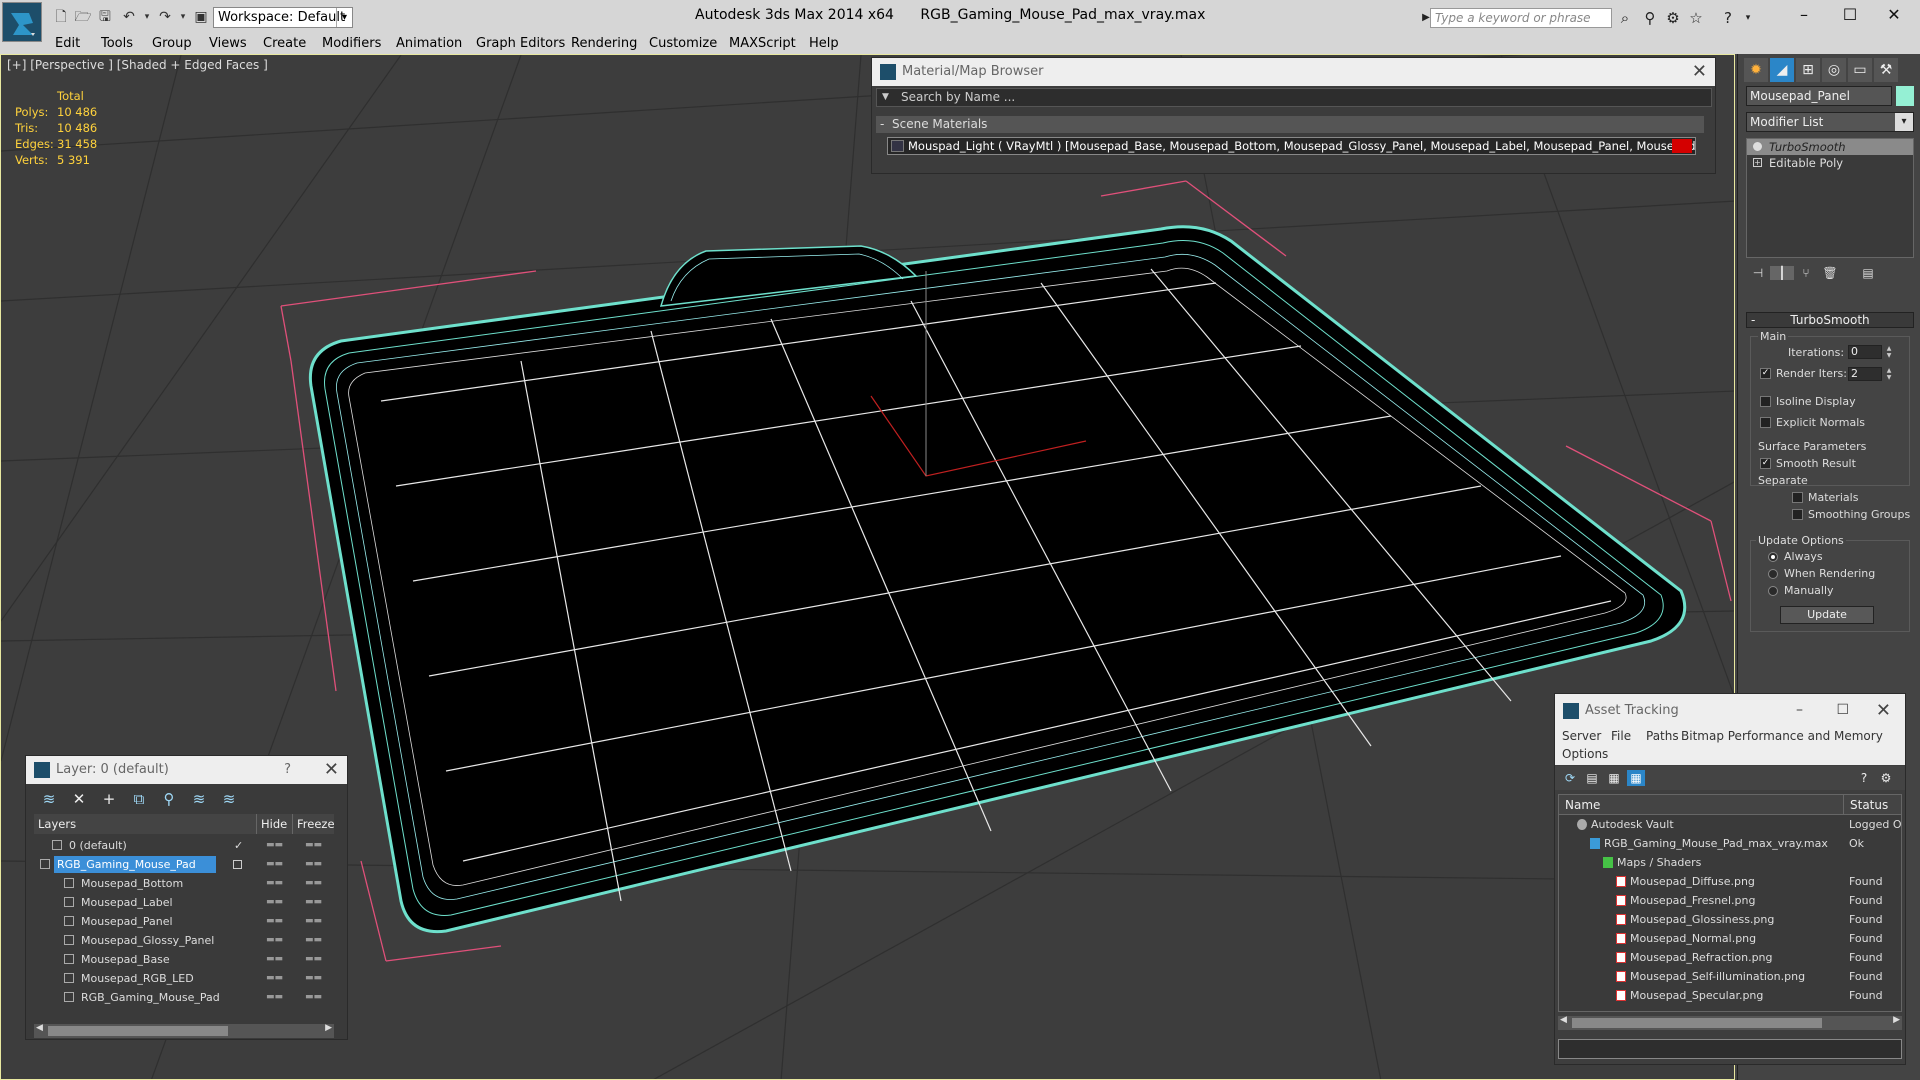 This screenshot has width=1920, height=1080. I want to click on update-manually-radio, so click(1773, 591).